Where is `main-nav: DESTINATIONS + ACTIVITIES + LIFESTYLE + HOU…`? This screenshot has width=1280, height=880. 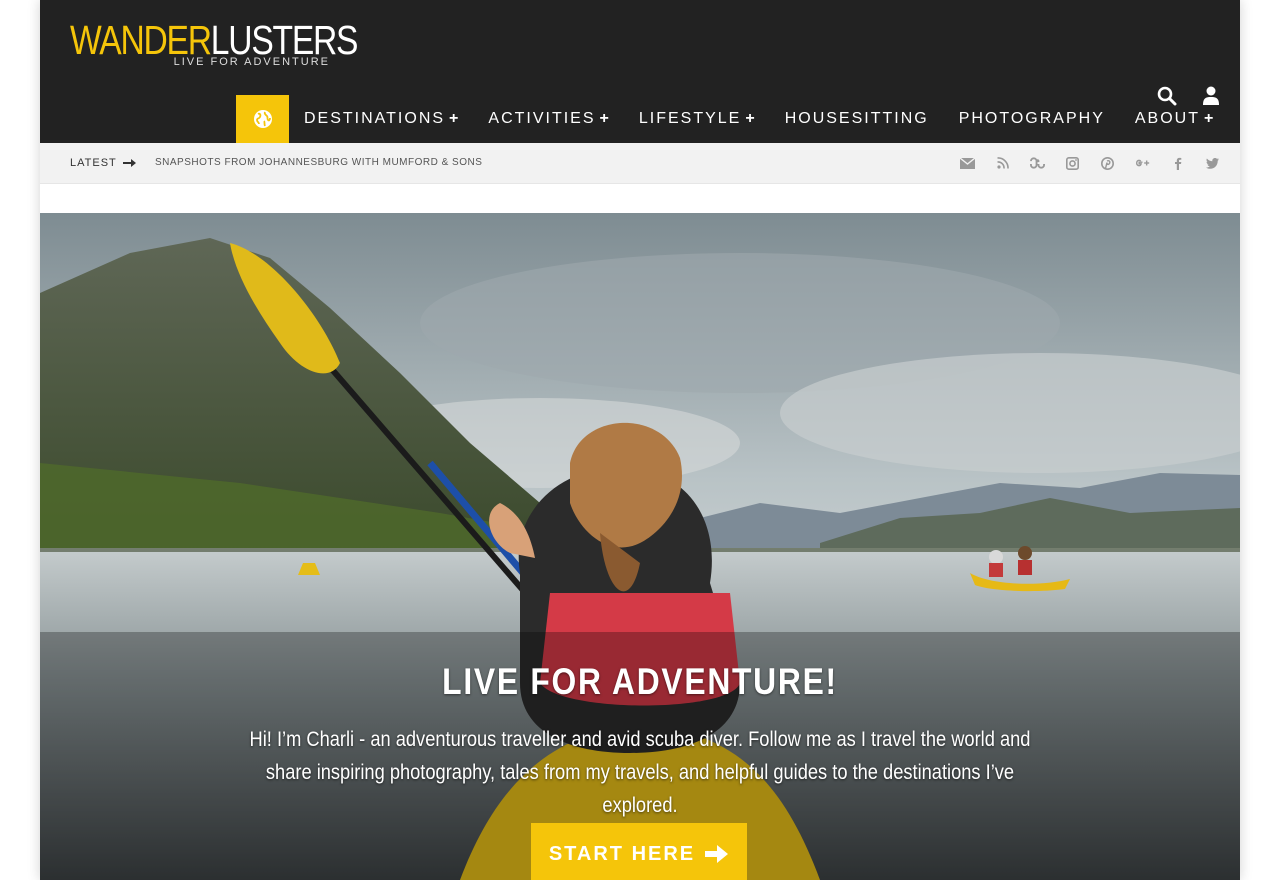
main-nav: DESTINATIONS + ACTIVITIES + LIFESTYLE + HOU… is located at coordinates (640, 119).